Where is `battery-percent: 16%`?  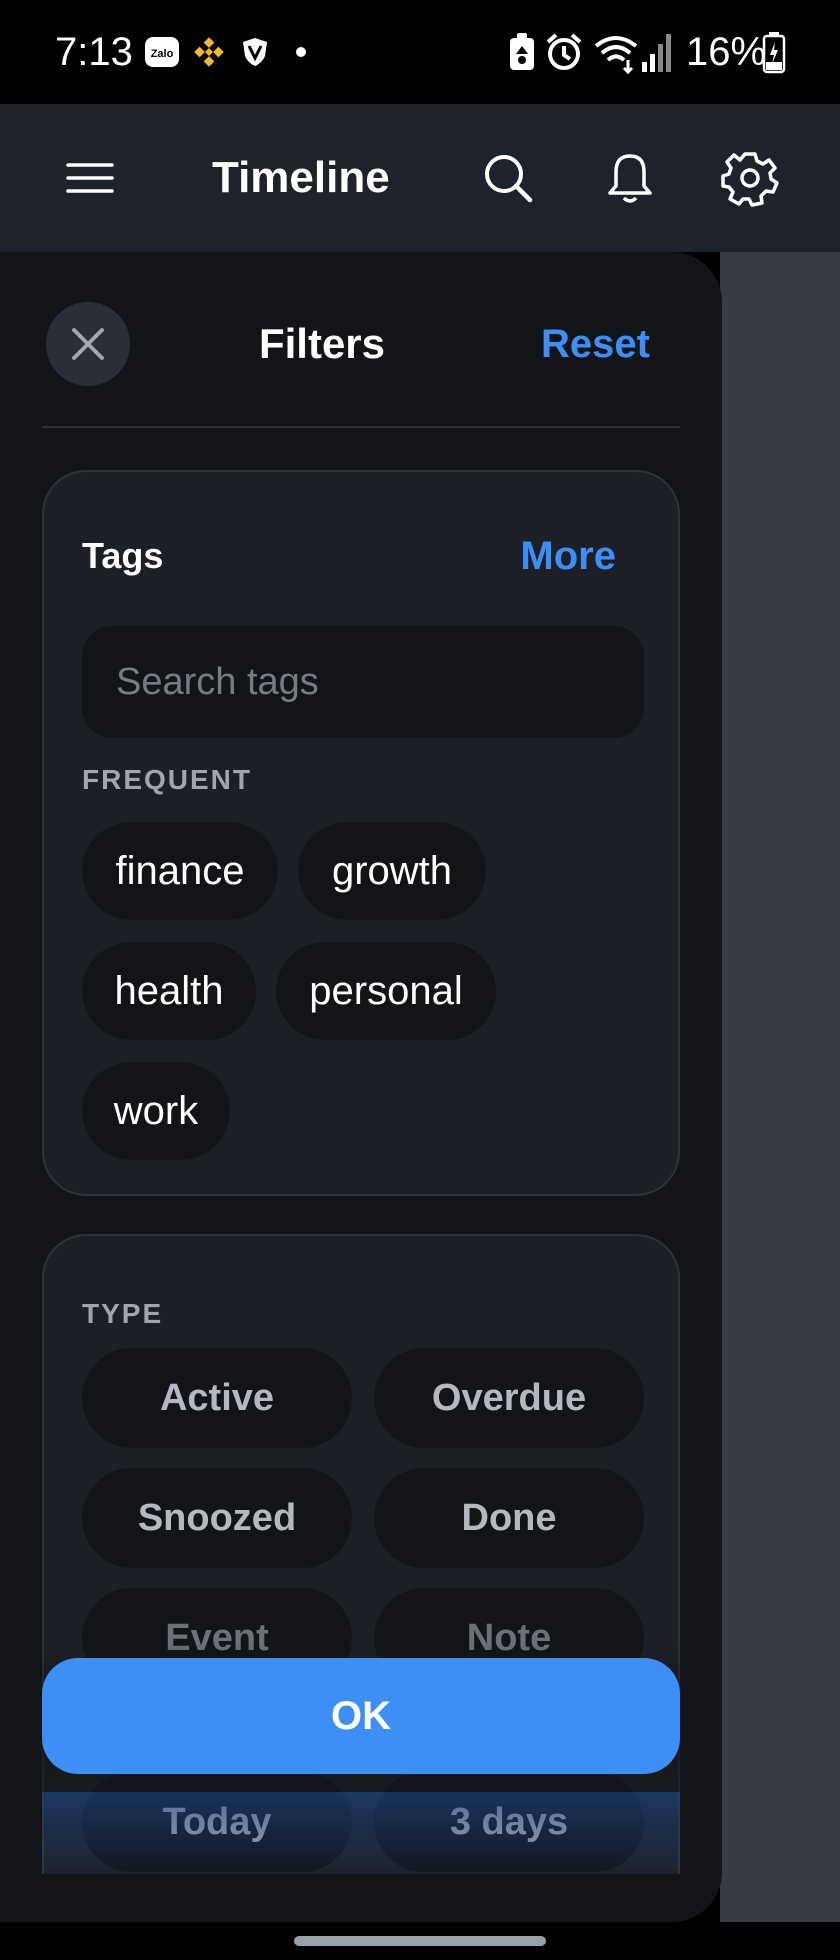
battery-percent: 16% is located at coordinates (726, 52).